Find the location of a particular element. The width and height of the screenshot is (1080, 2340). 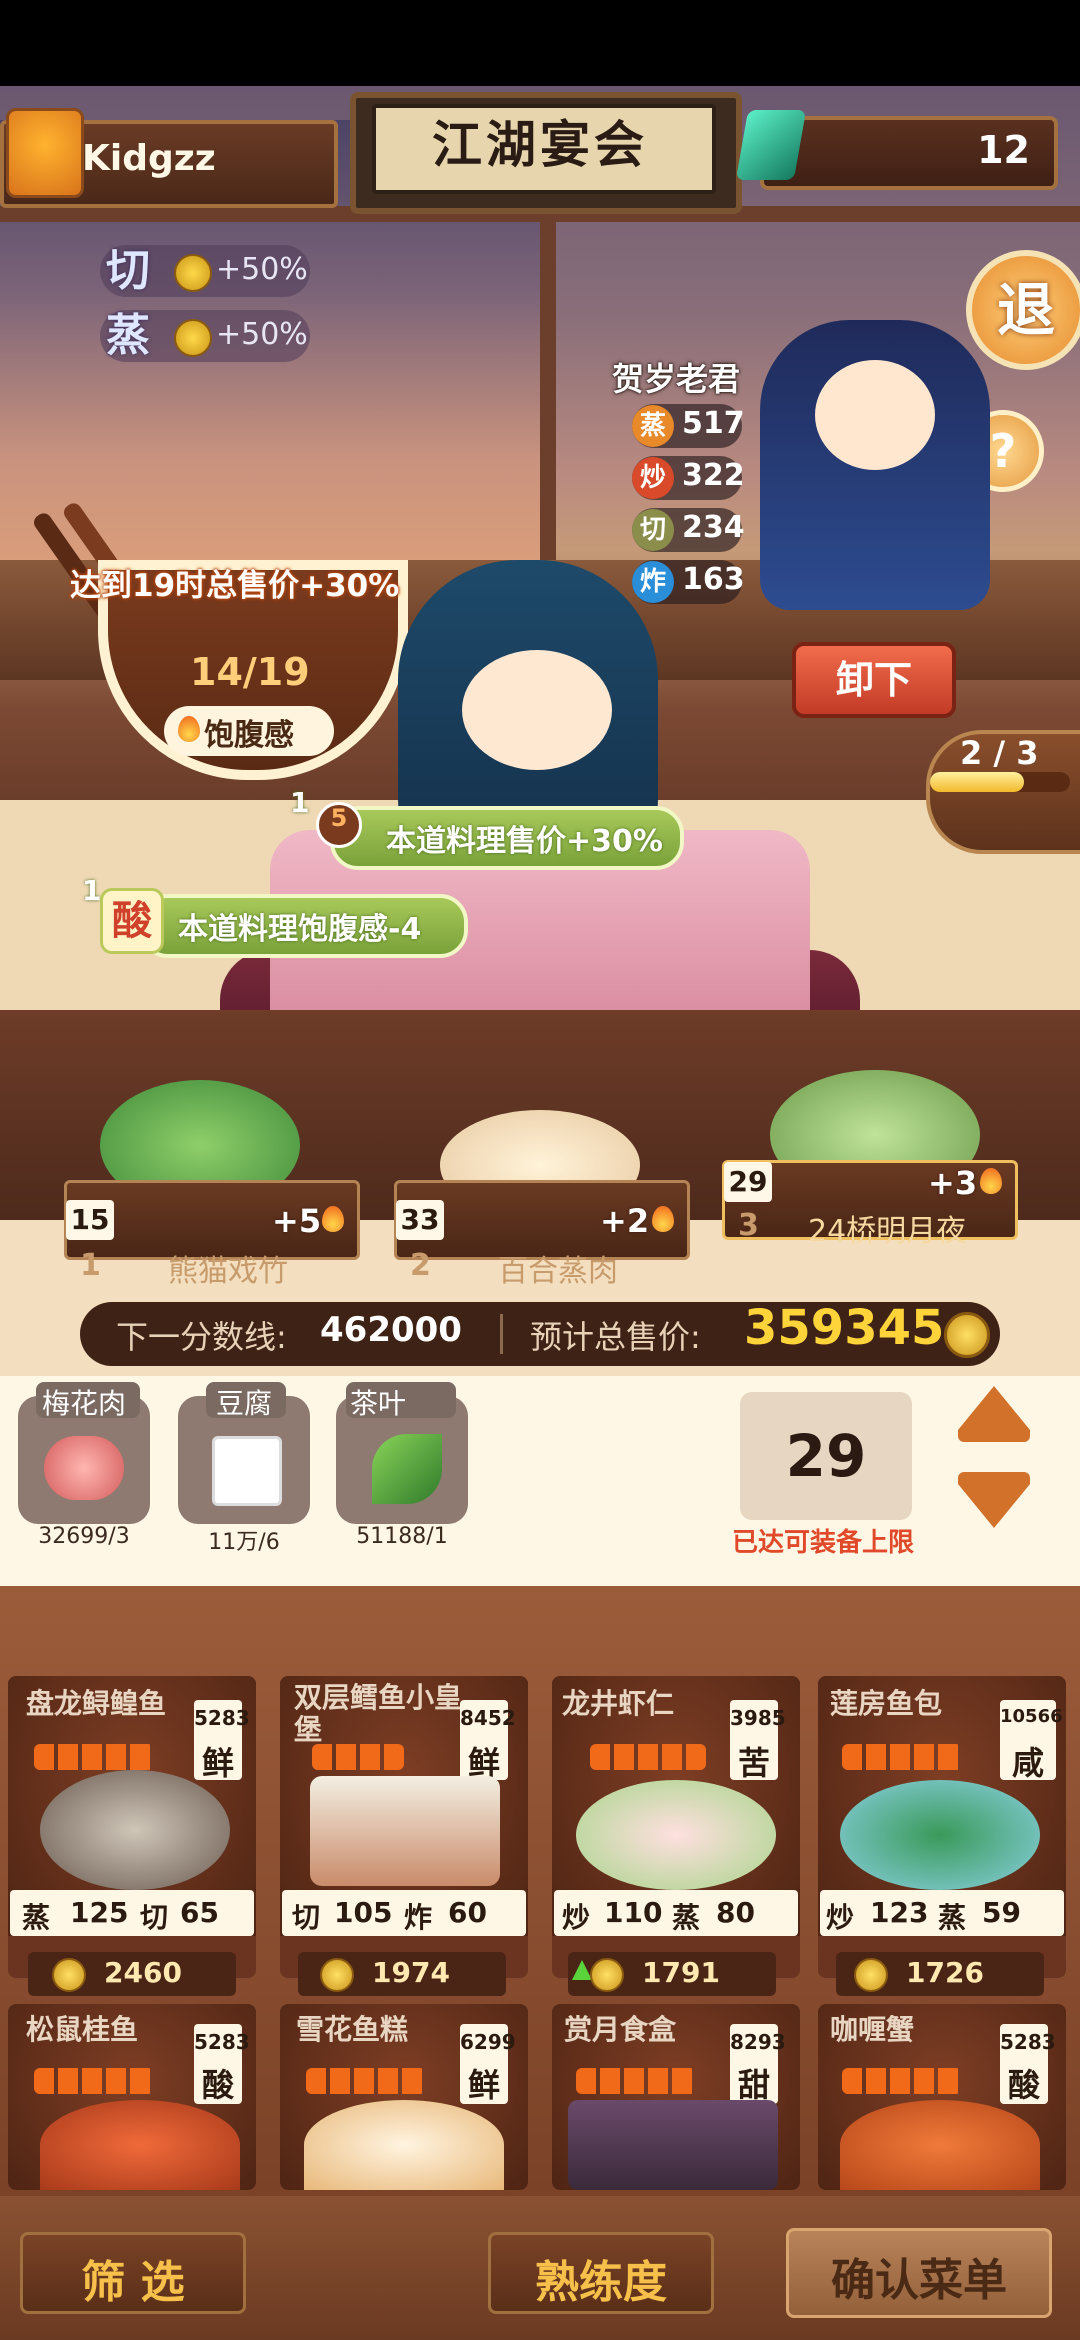

slot-dish-name: 百合蒸肉 is located at coordinates (558, 1271).